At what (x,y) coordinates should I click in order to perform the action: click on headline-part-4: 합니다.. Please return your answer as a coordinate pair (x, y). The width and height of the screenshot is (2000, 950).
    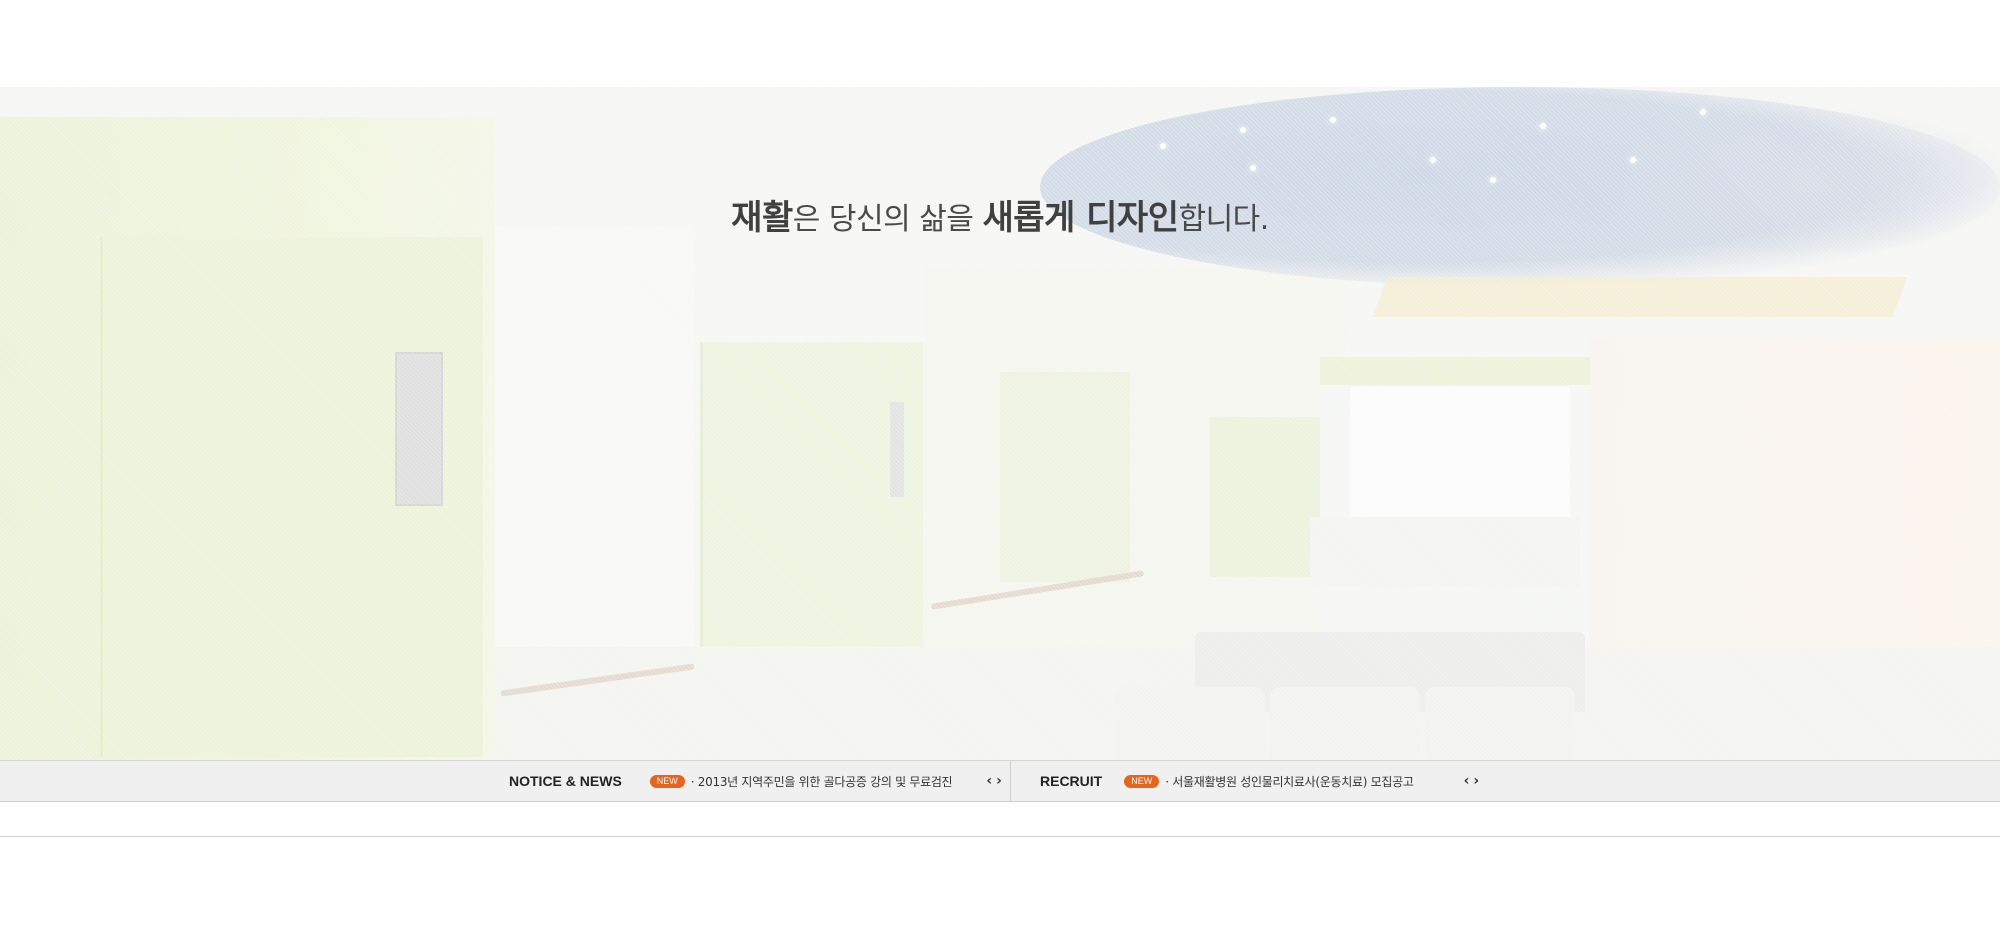
    Looking at the image, I should click on (1223, 219).